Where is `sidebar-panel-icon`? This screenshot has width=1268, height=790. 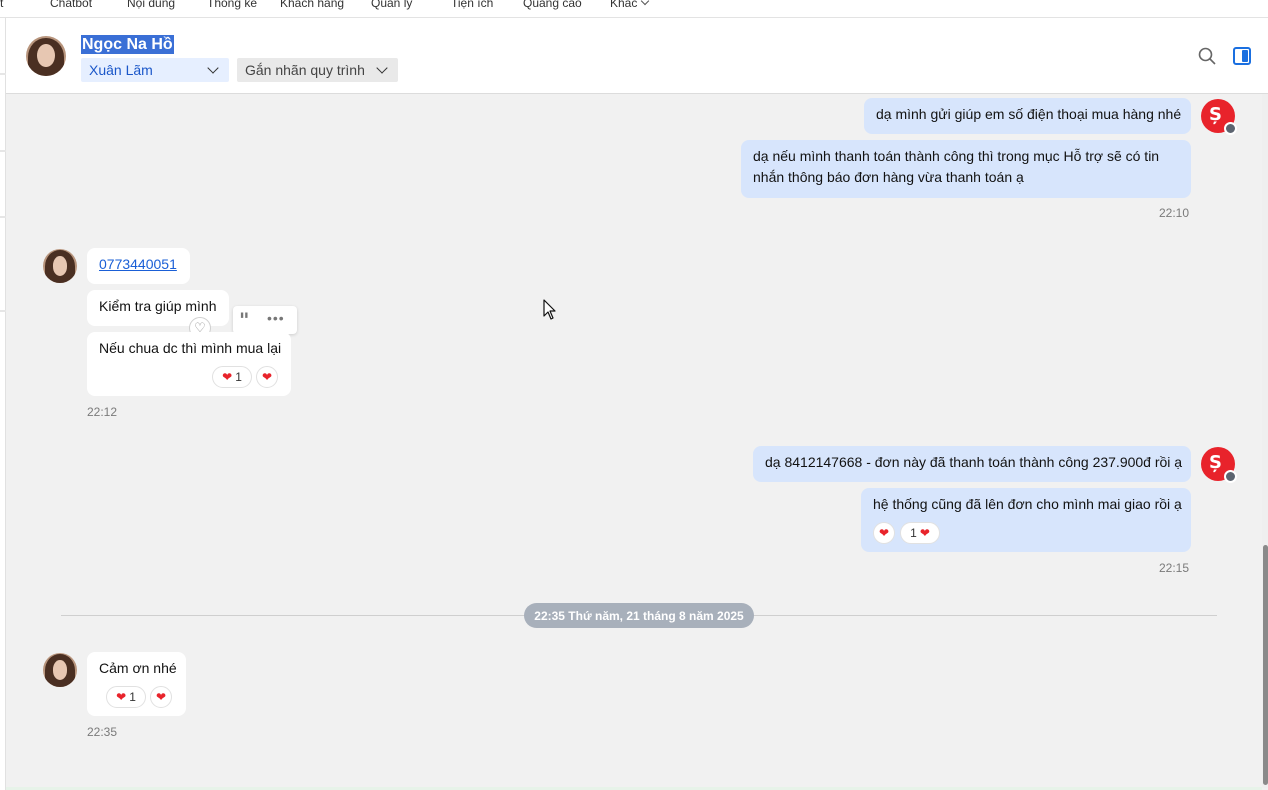 sidebar-panel-icon is located at coordinates (1242, 56).